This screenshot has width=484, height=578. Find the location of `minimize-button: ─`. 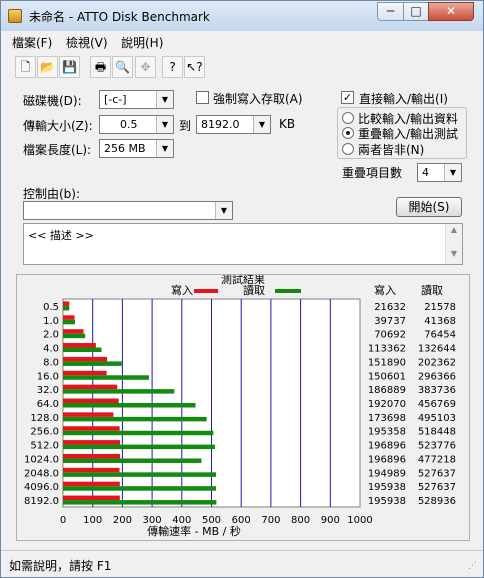

minimize-button: ─ is located at coordinates (390, 11).